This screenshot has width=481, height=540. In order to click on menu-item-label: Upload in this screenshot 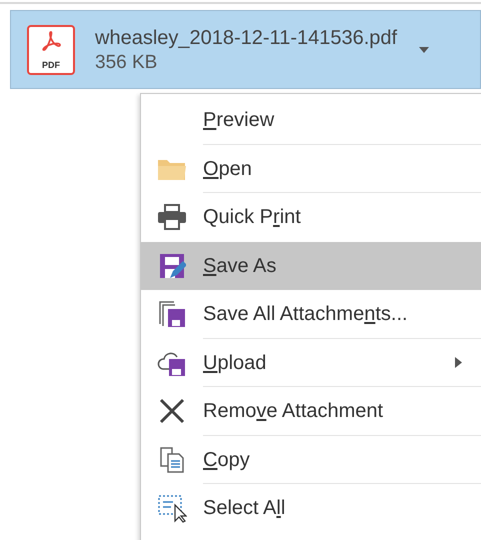, I will do `click(234, 363)`.